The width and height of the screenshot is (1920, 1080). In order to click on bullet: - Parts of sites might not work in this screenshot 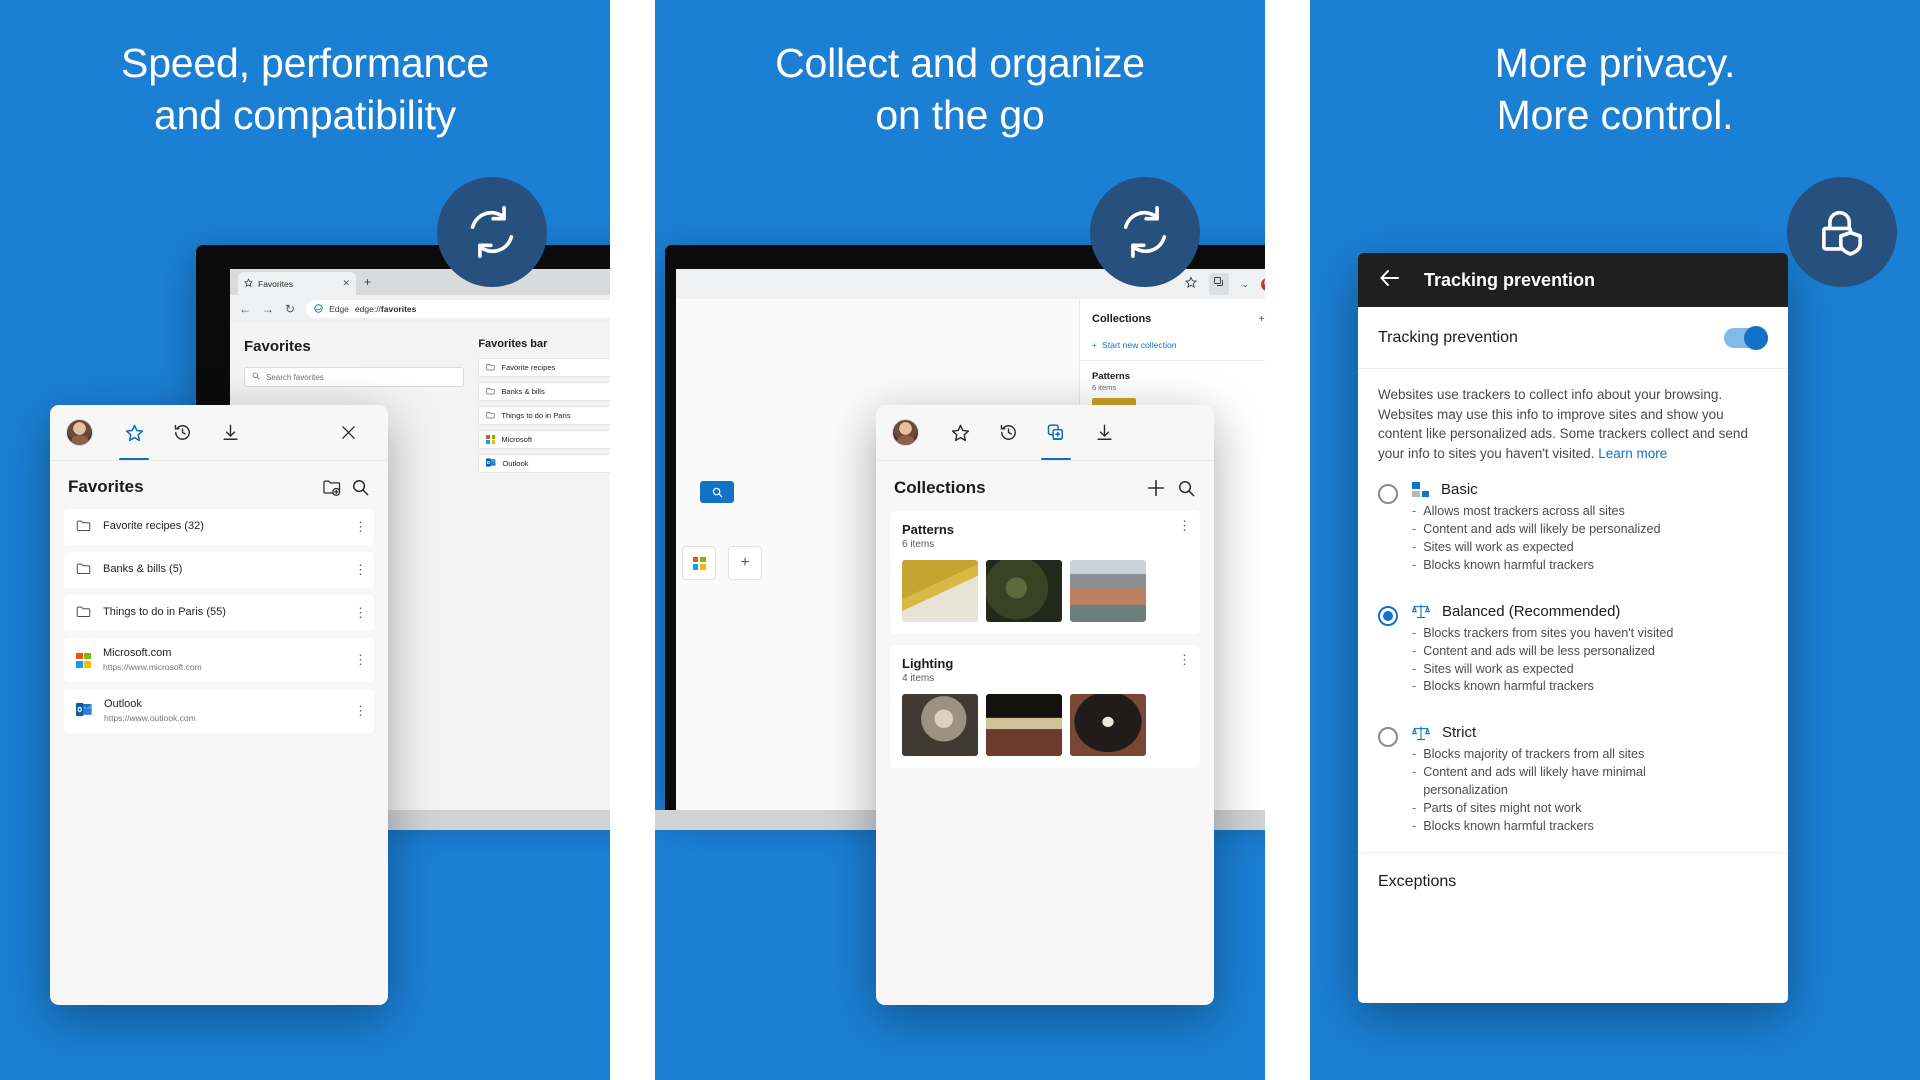, I will do `click(1497, 807)`.